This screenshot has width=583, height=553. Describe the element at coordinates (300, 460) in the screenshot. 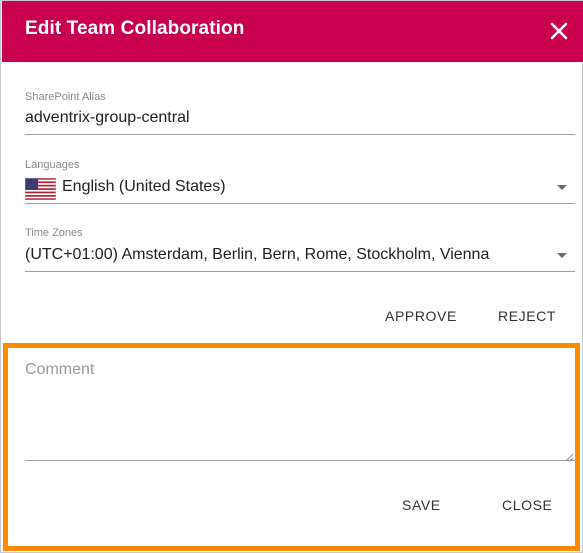

I see `comment-underline` at that location.